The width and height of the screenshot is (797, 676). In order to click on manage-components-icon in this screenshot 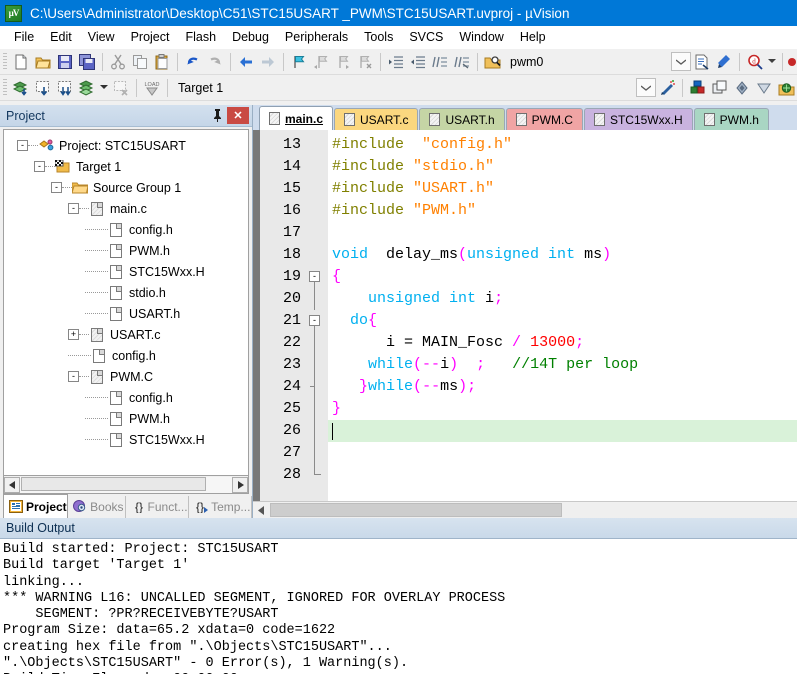, I will do `click(698, 88)`.